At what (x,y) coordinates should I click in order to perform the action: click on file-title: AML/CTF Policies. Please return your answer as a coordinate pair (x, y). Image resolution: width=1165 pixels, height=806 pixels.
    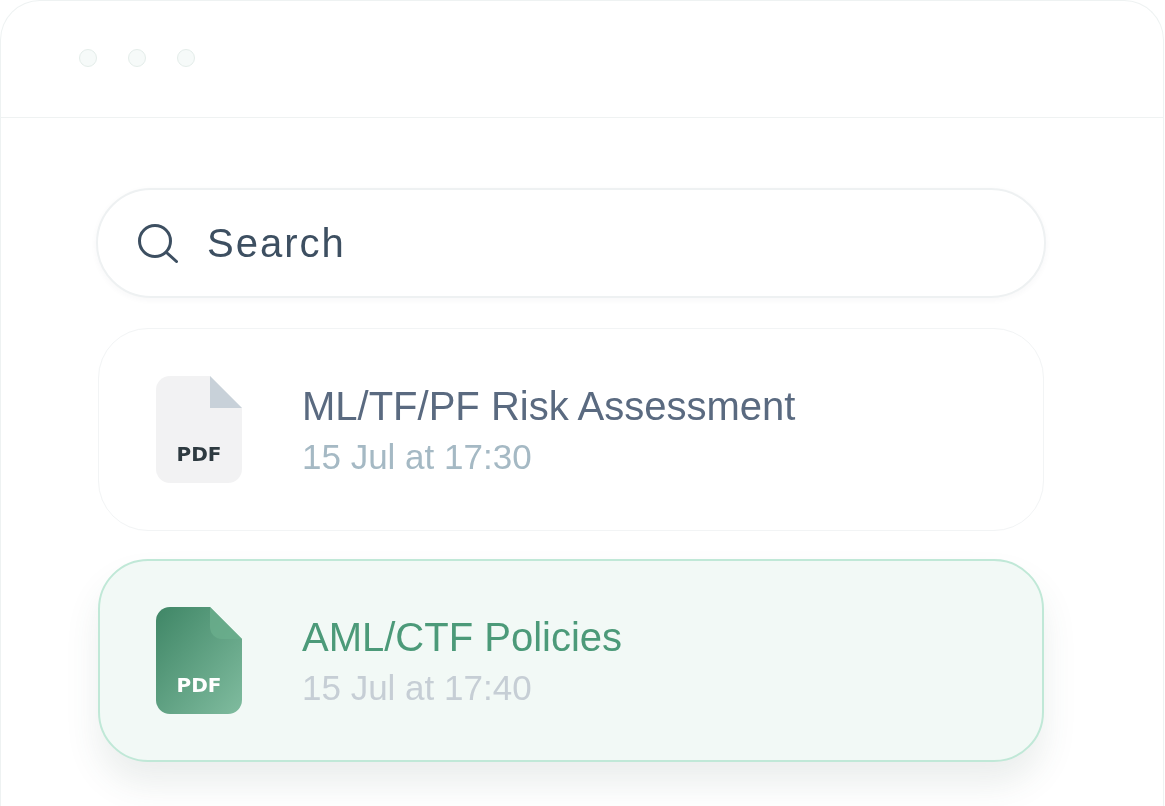
    Looking at the image, I should click on (462, 637).